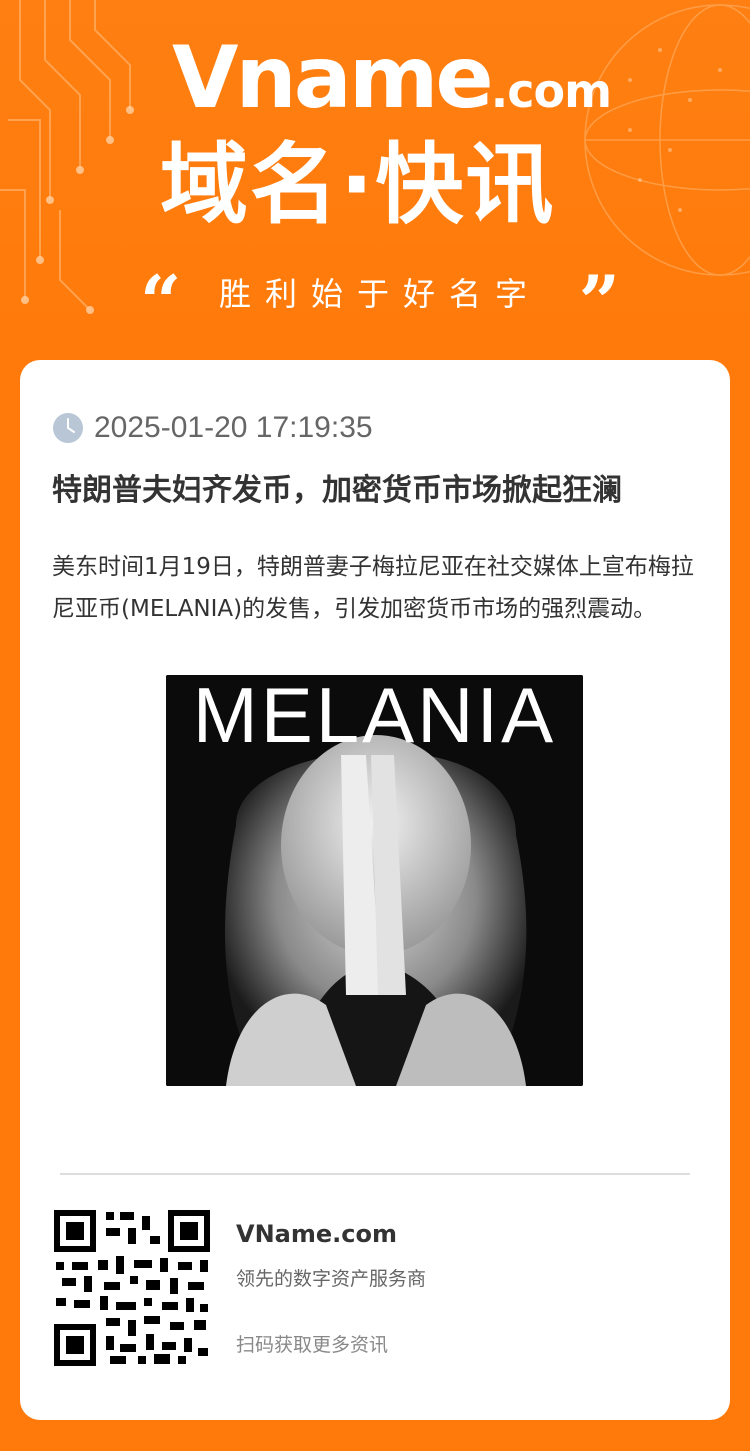 This screenshot has width=750, height=1451. Describe the element at coordinates (331, 1279) in the screenshot. I see `footer-tagline: 领先的数字资产服务商` at that location.